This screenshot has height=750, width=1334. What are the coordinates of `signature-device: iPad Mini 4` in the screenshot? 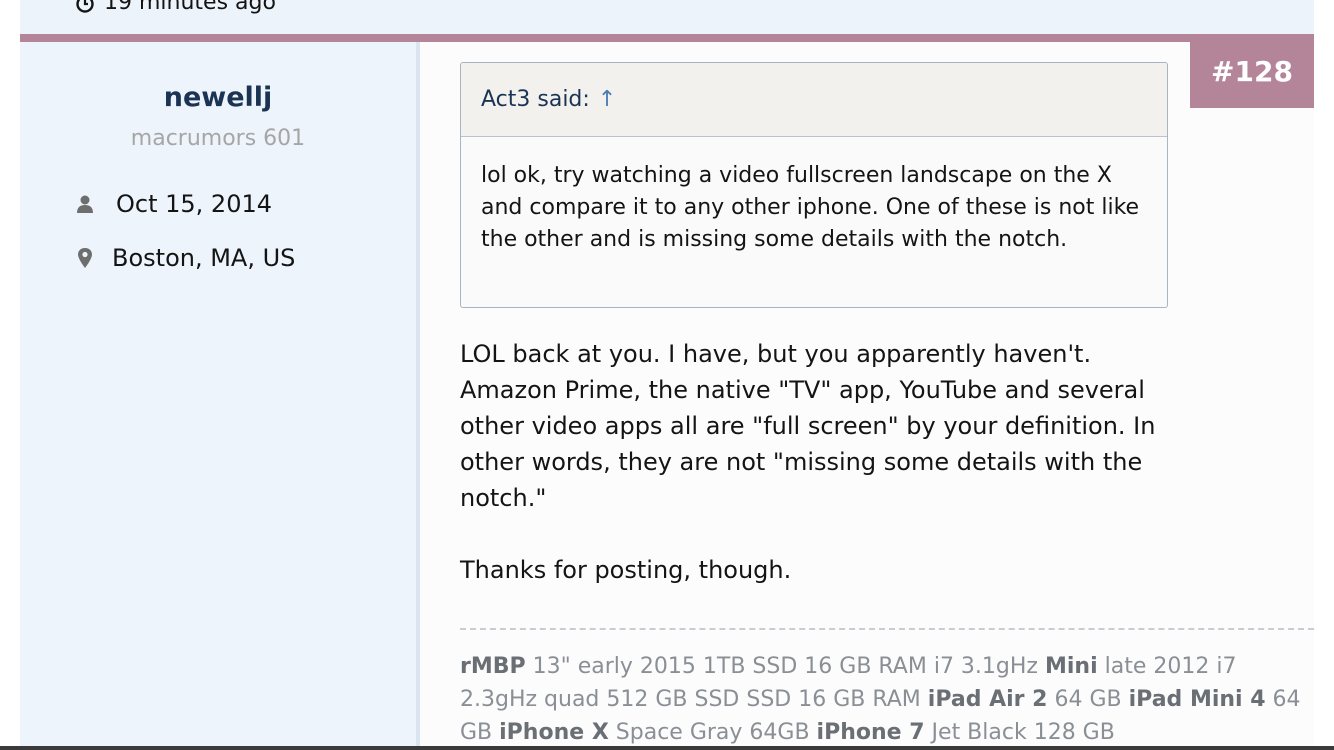 It's located at (1197, 699).